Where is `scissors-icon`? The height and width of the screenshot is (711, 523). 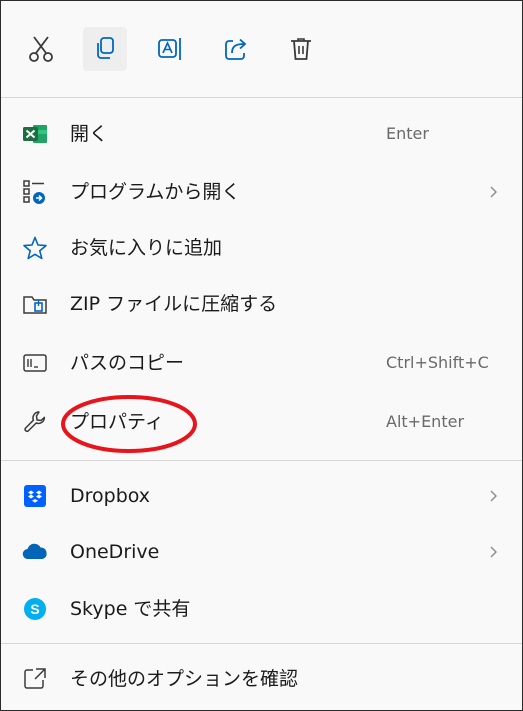
scissors-icon is located at coordinates (41, 49).